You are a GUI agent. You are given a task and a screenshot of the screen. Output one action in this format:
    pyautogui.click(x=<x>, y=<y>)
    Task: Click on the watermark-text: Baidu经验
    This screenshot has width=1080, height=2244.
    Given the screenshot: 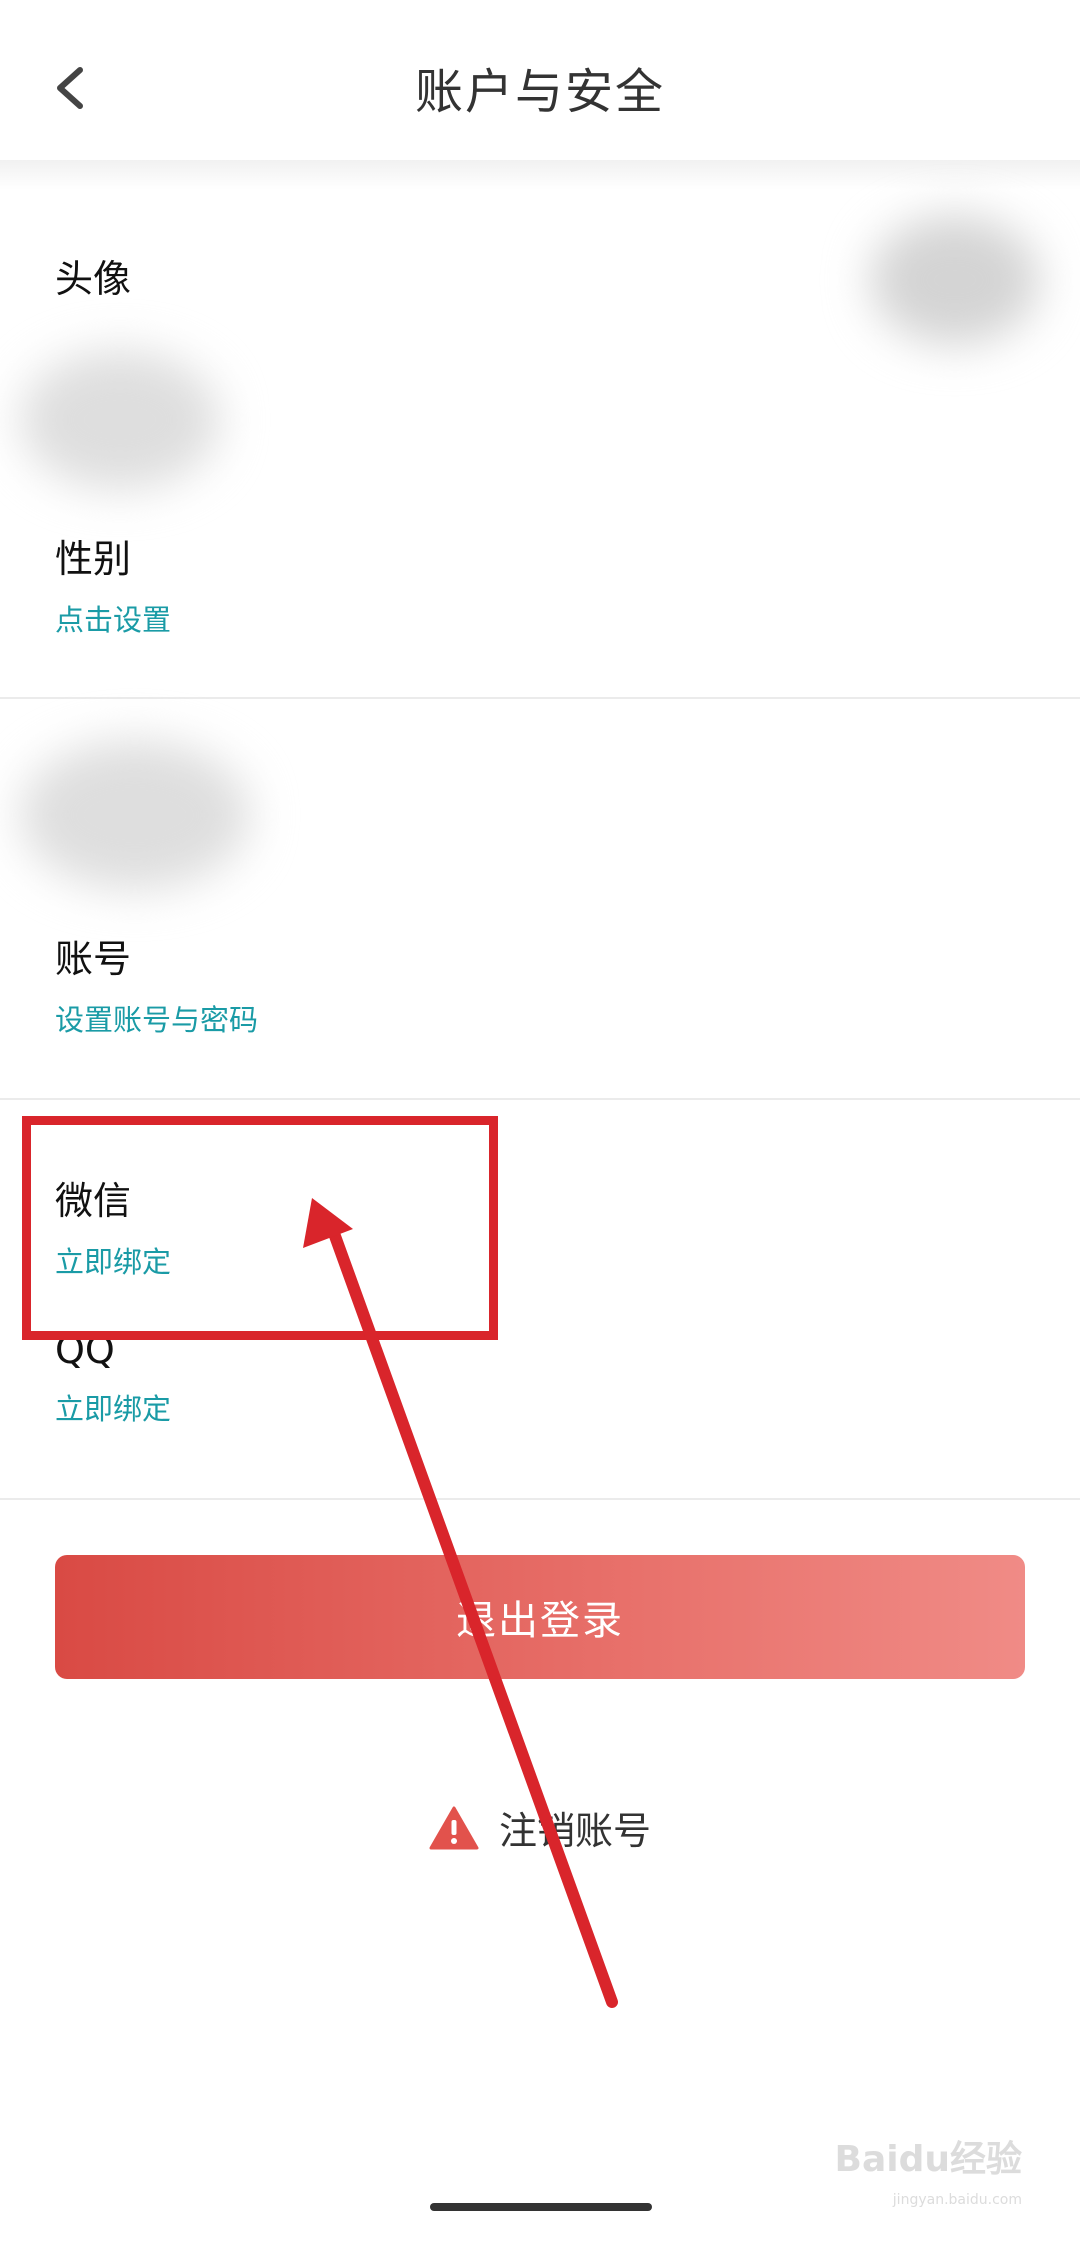 What is the action you would take?
    pyautogui.click(x=928, y=2159)
    